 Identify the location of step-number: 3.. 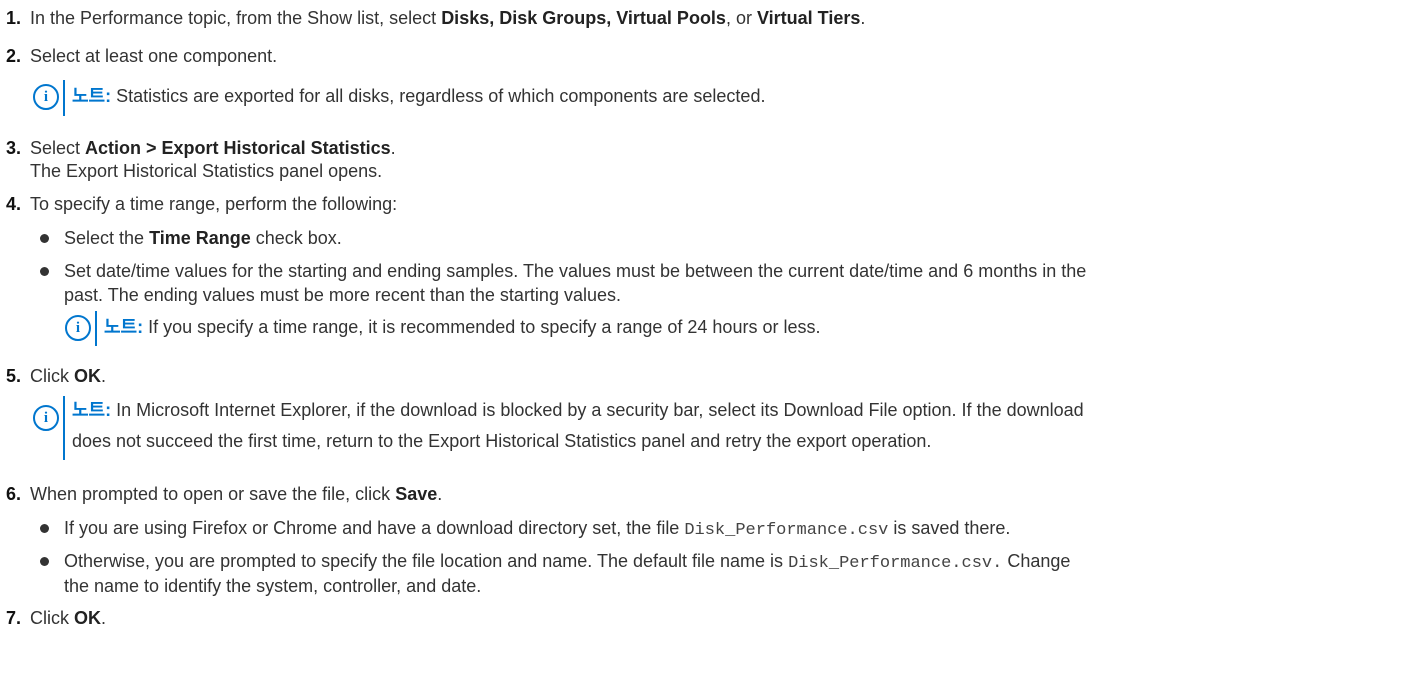
(14, 148).